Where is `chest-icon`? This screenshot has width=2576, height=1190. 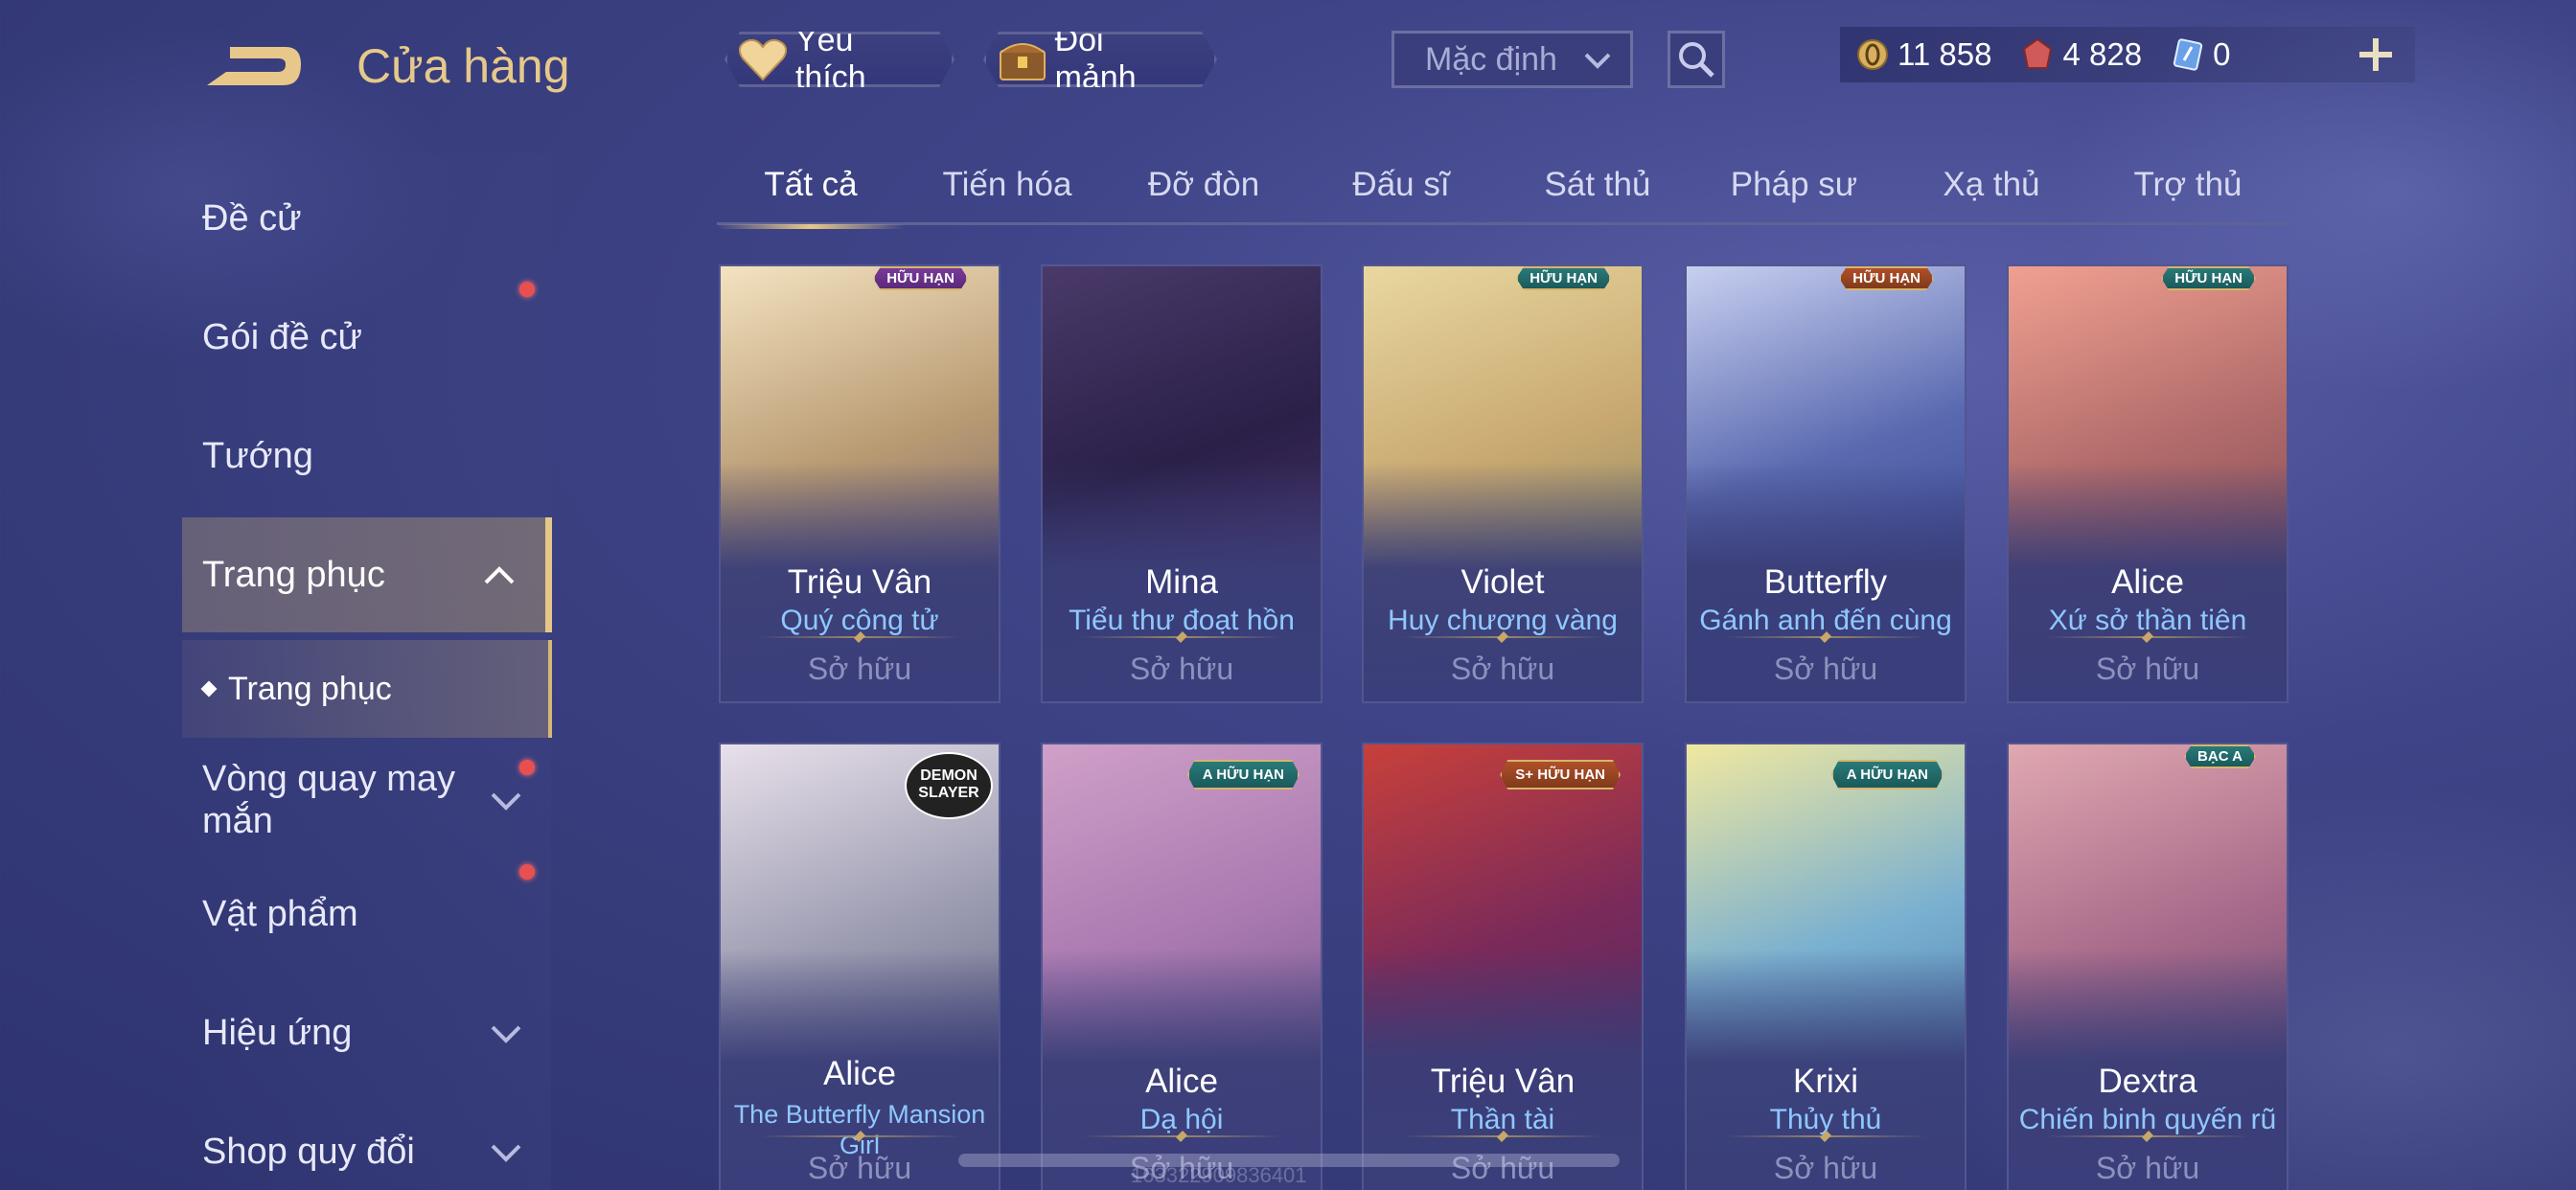
chest-icon is located at coordinates (1023, 59).